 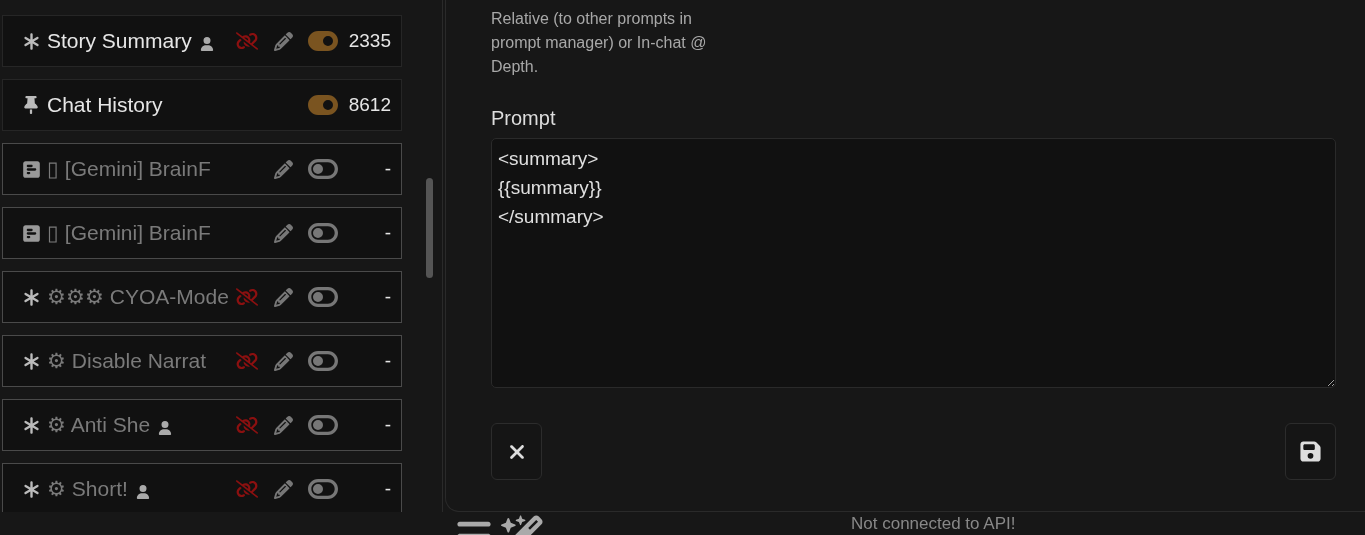 I want to click on prompt-row: ⚙ Disable Narrat -, so click(x=202, y=361).